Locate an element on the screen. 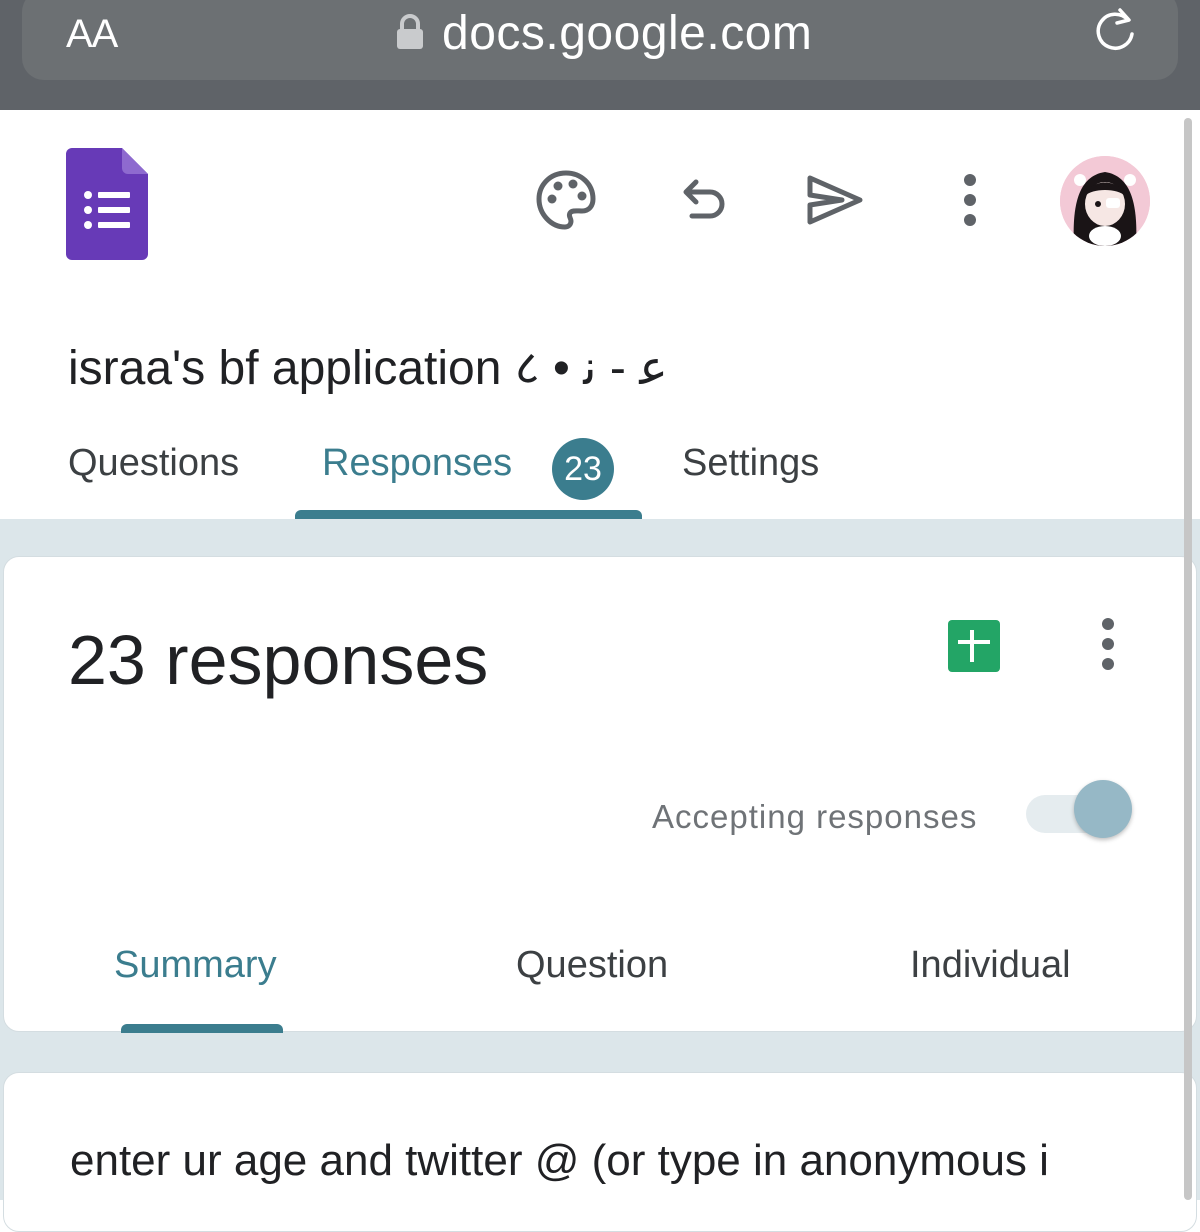 This screenshot has width=1200, height=1232. google-sheets-icon is located at coordinates (974, 646).